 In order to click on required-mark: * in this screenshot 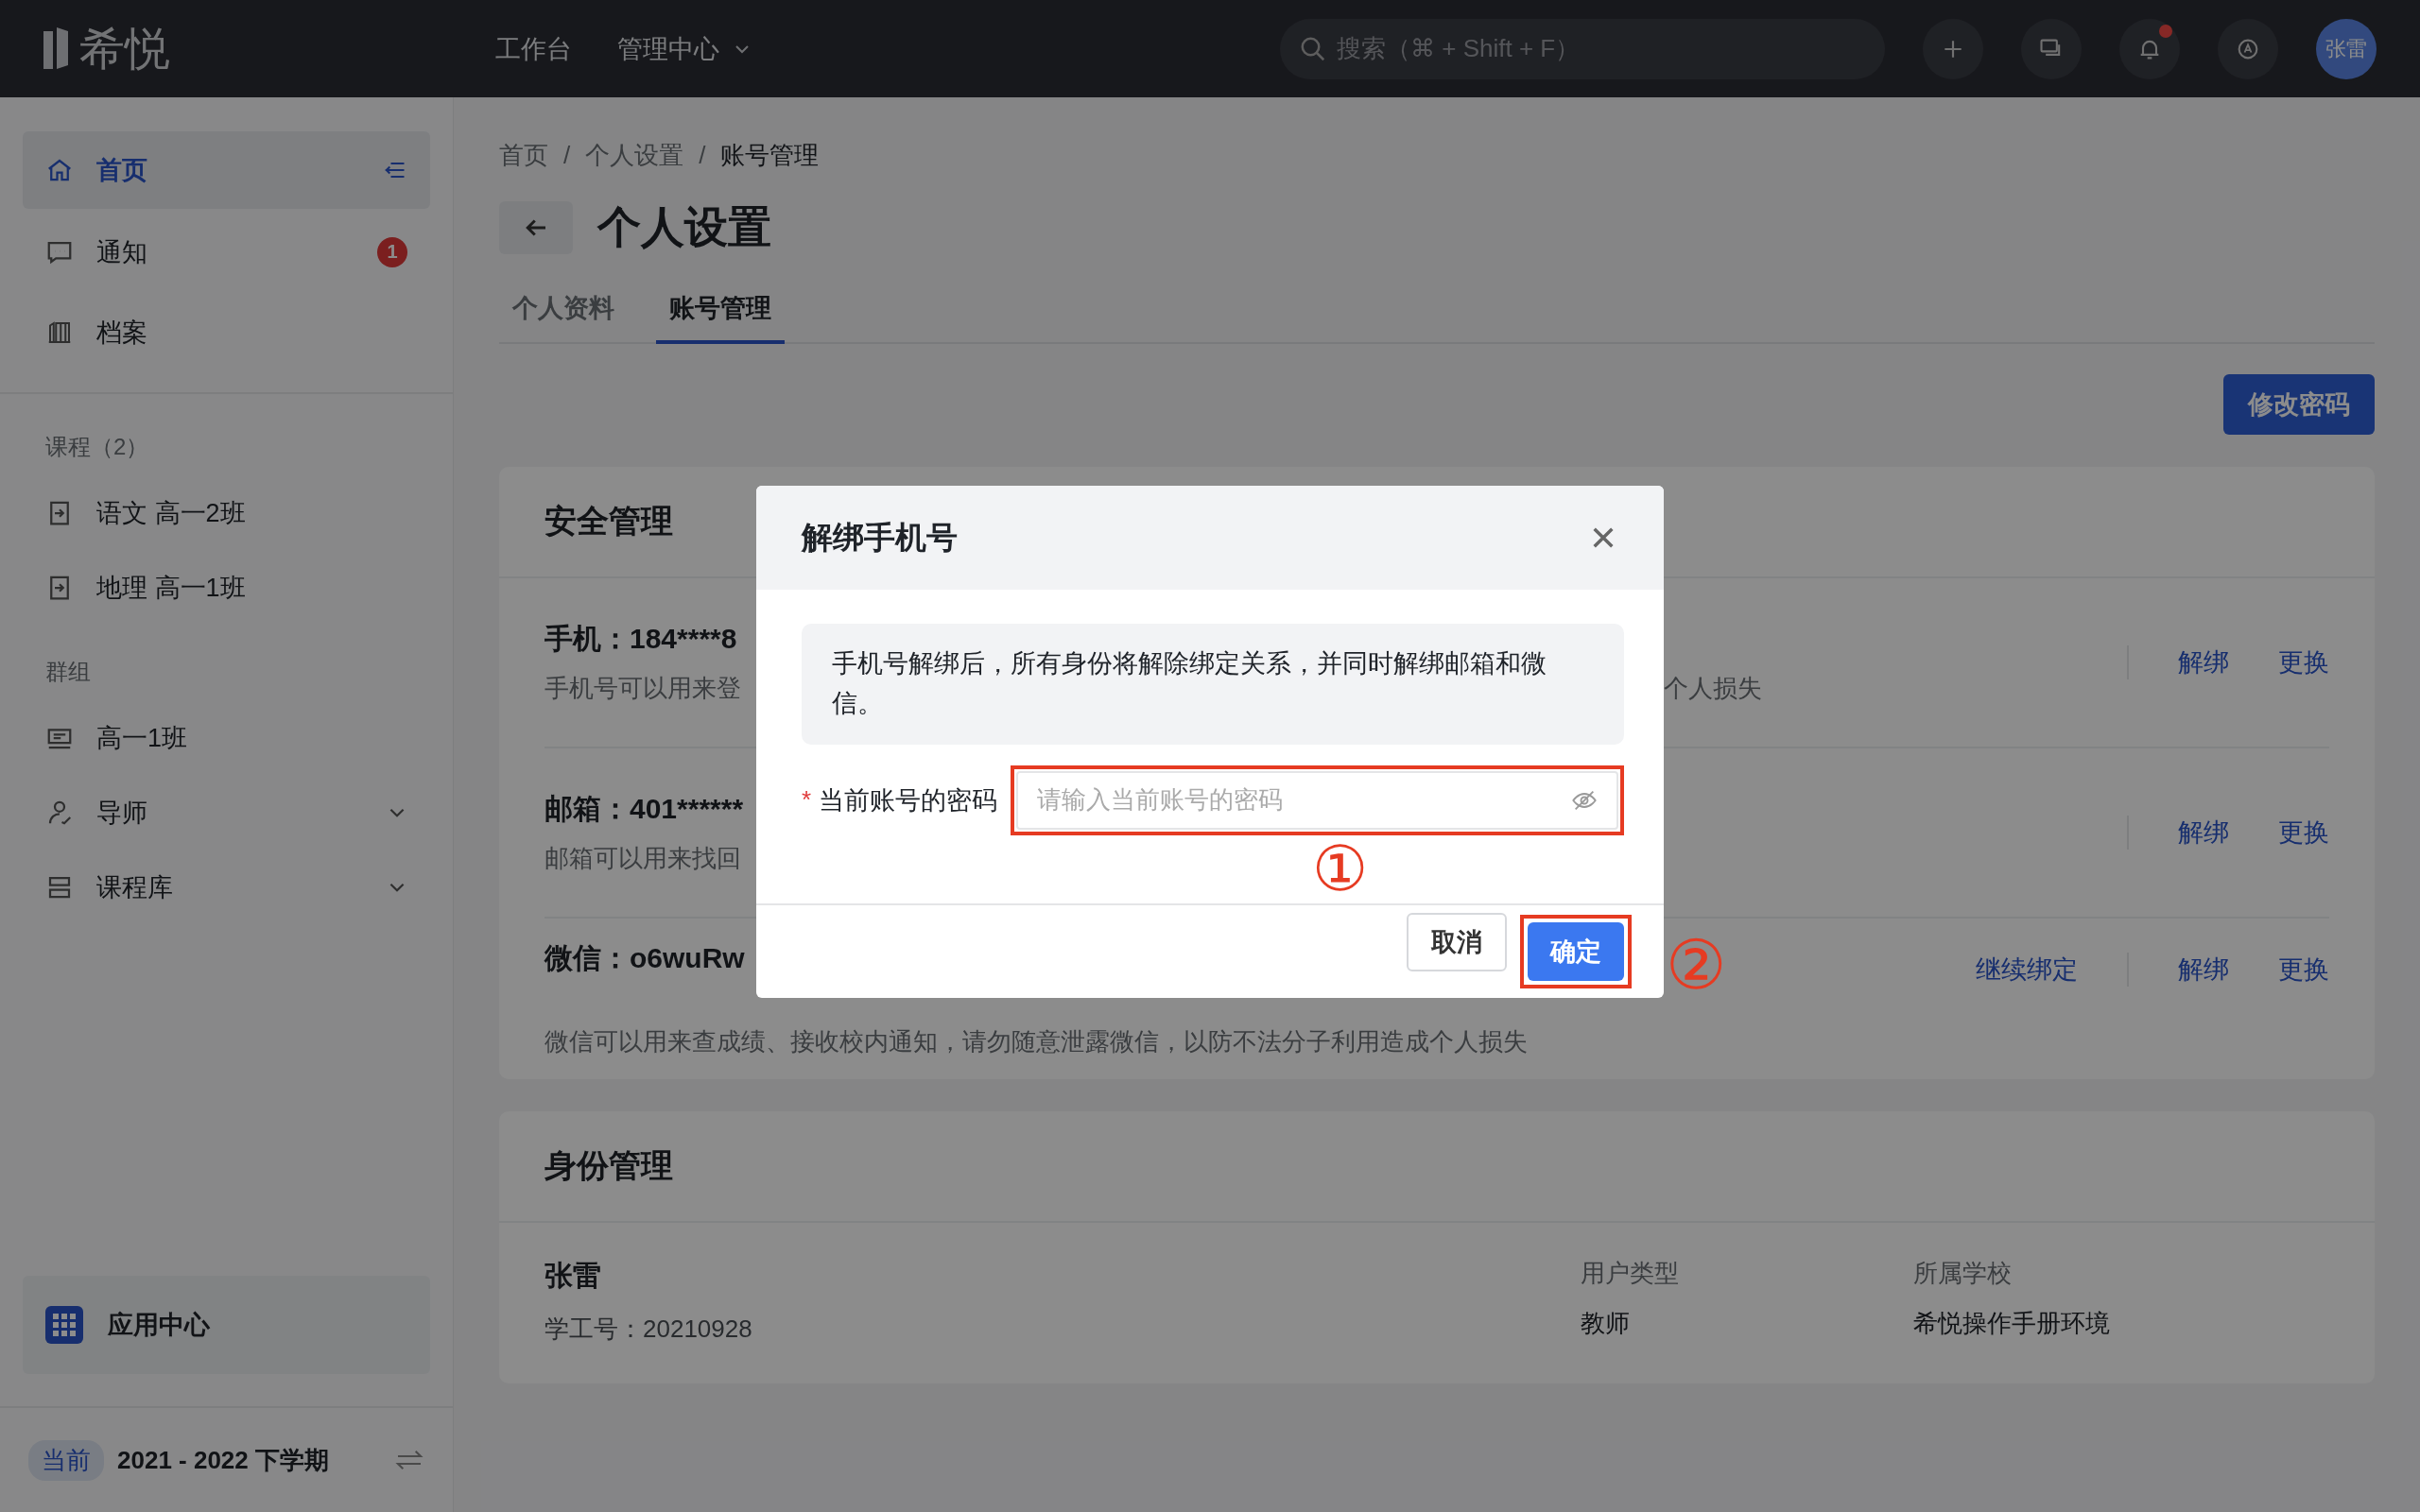, I will do `click(807, 800)`.